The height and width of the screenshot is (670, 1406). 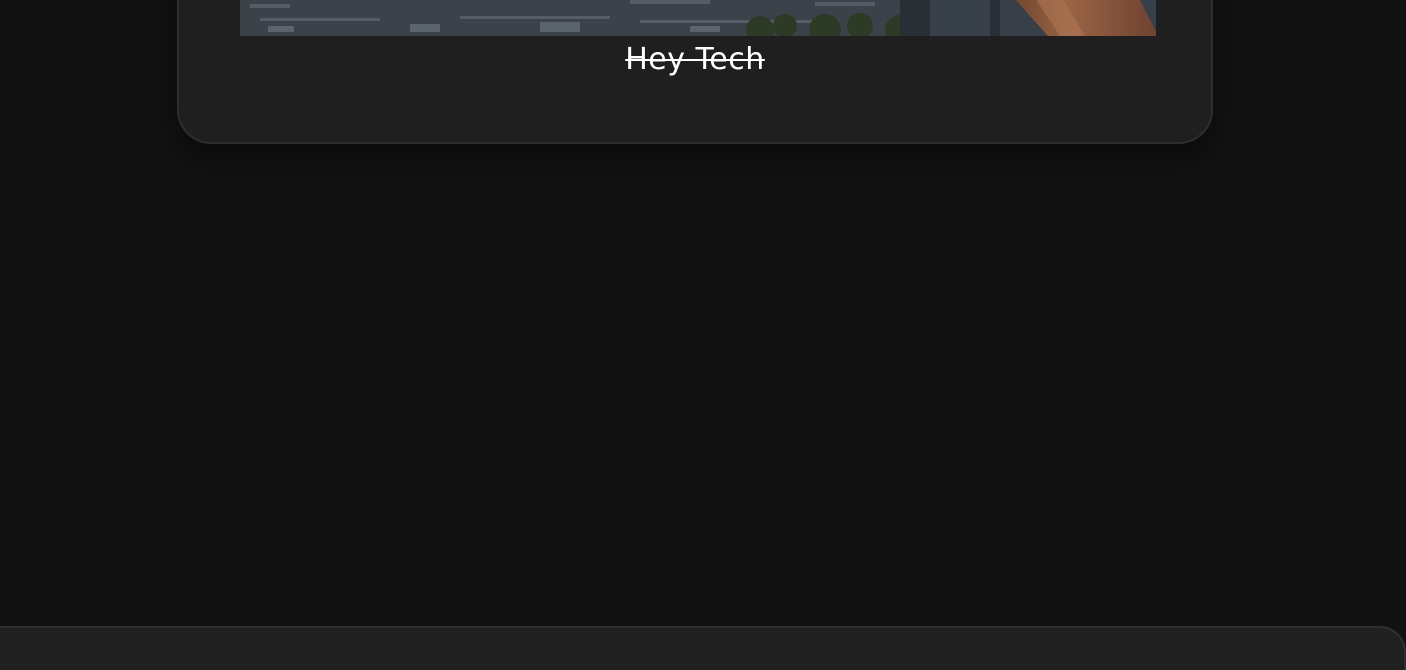 What do you see at coordinates (703, 648) in the screenshot?
I see `bottom-panel` at bounding box center [703, 648].